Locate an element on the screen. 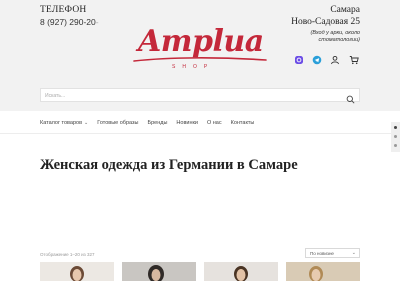 The height and width of the screenshot is (281, 400). sort-select-value: По новизне is located at coordinates (322, 253).